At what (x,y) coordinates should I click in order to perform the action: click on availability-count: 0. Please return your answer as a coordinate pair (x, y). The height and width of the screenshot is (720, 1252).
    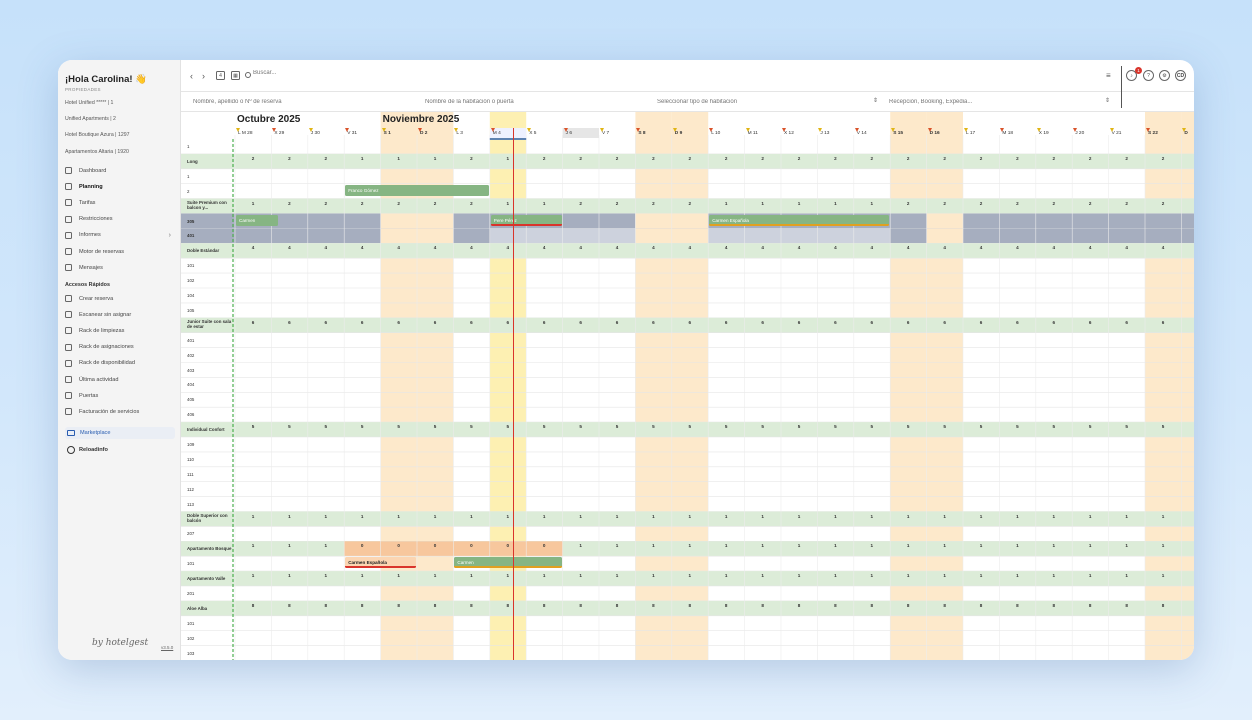
    Looking at the image, I should click on (362, 546).